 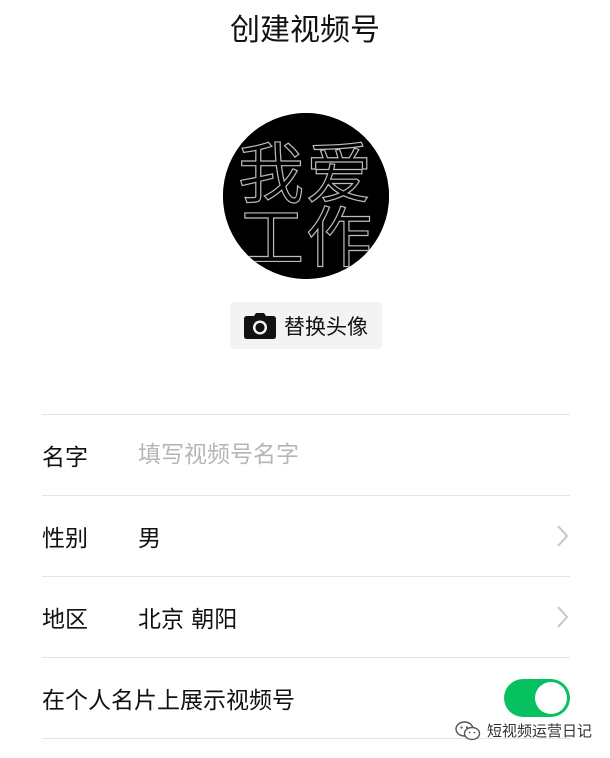 What do you see at coordinates (168, 701) in the screenshot?
I see `show-on-card-label: 在个人名片上展示视频号` at bounding box center [168, 701].